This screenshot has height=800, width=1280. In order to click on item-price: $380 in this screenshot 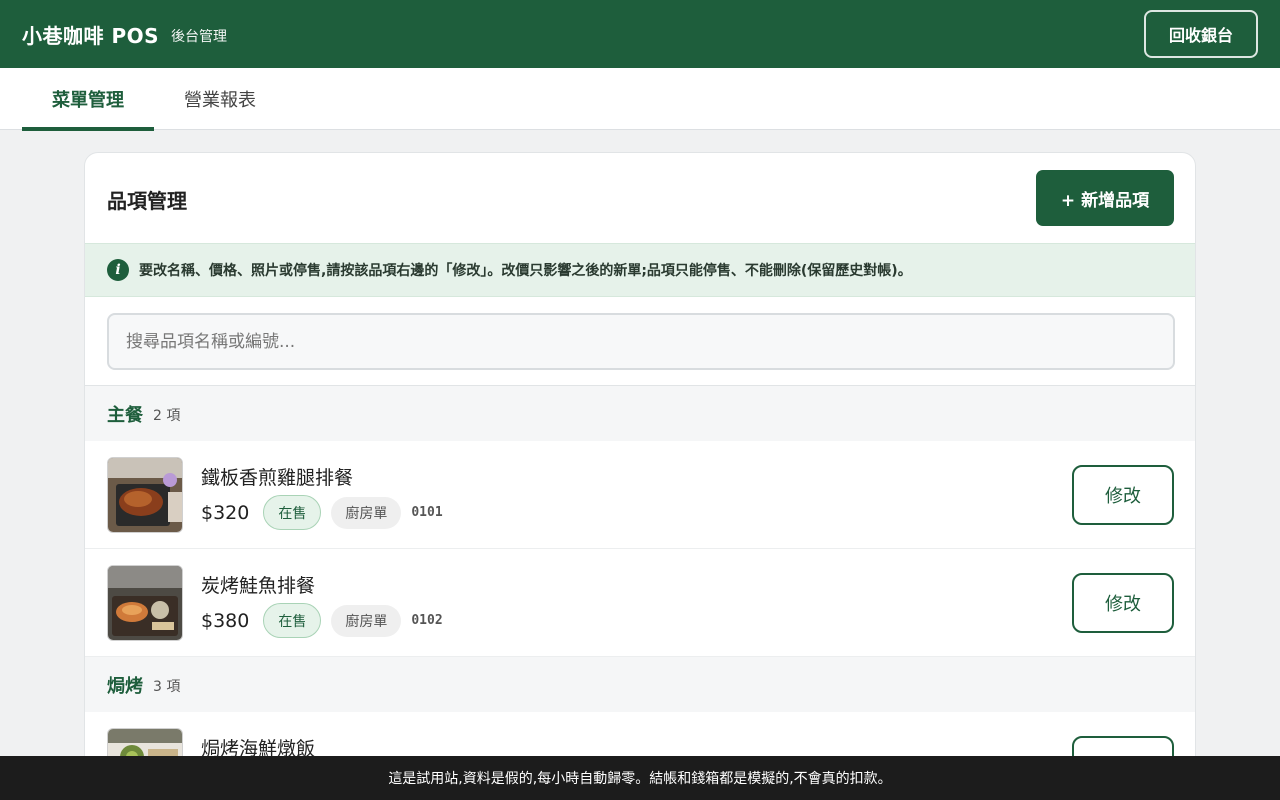, I will do `click(225, 620)`.